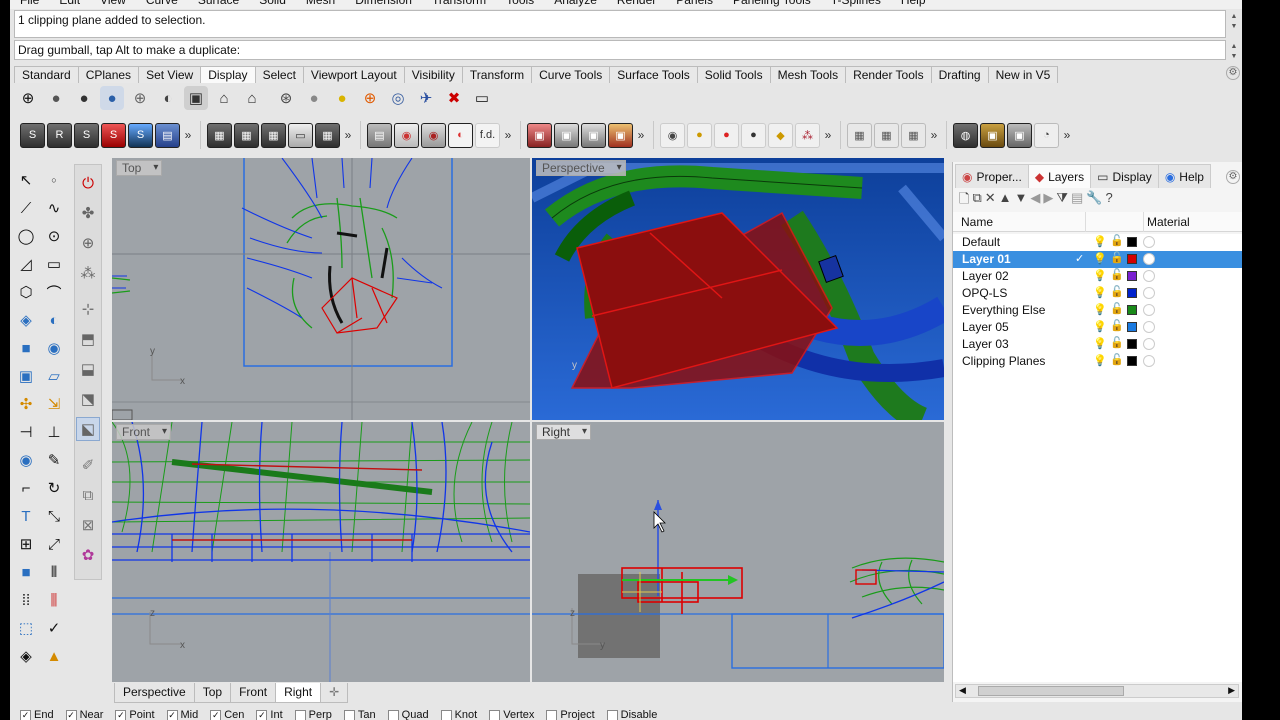 The height and width of the screenshot is (720, 1280). Describe the element at coordinates (1097, 276) in the screenshot. I see `layer-row: Layer 02 💡 🔓` at that location.